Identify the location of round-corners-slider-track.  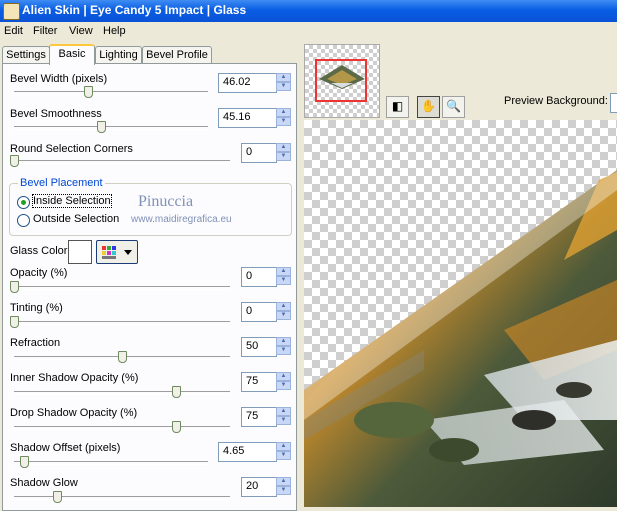
(122, 162).